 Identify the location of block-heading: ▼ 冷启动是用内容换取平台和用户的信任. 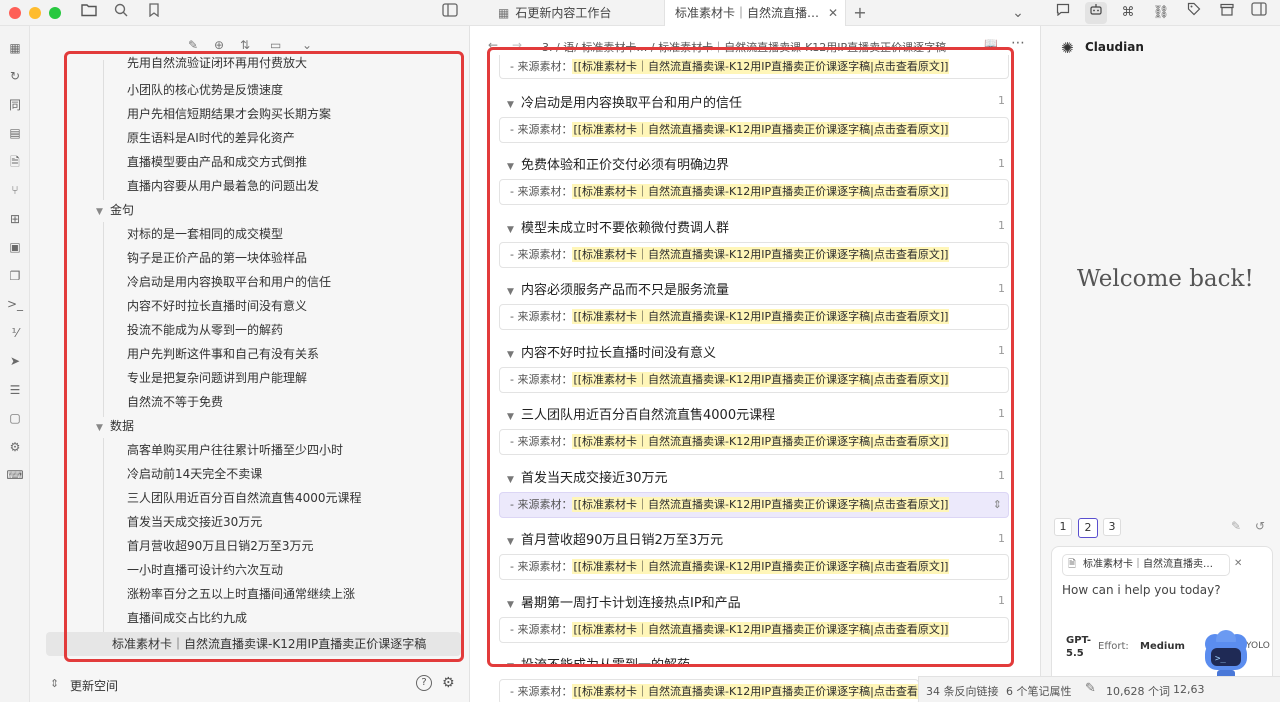
(624, 101).